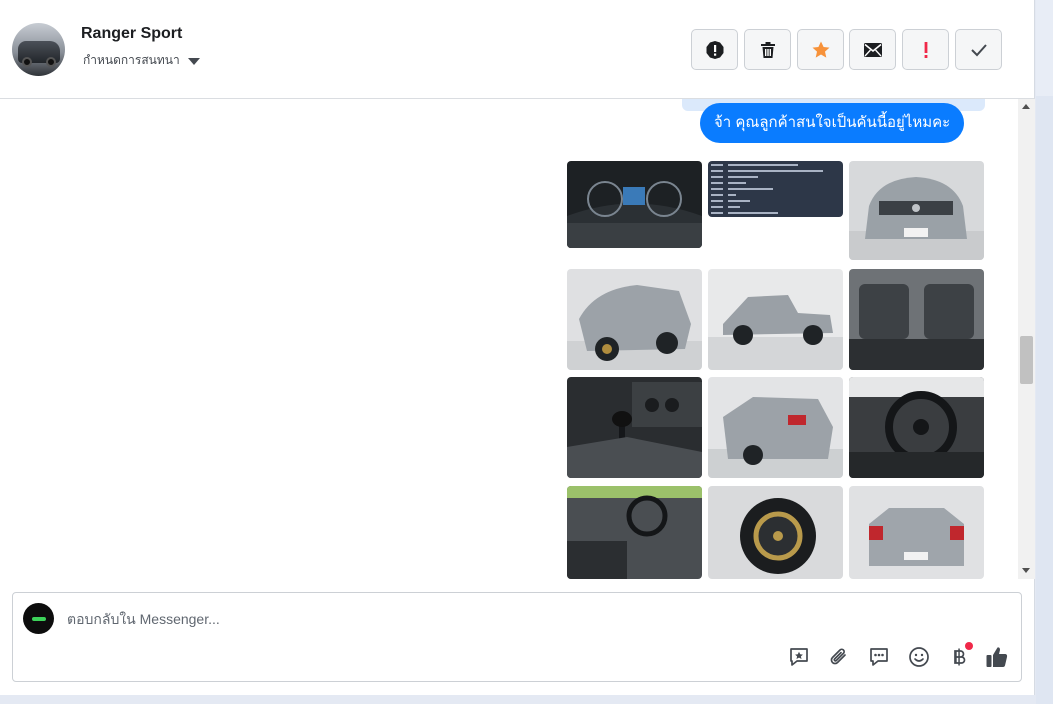  I want to click on notification-dot, so click(969, 646).